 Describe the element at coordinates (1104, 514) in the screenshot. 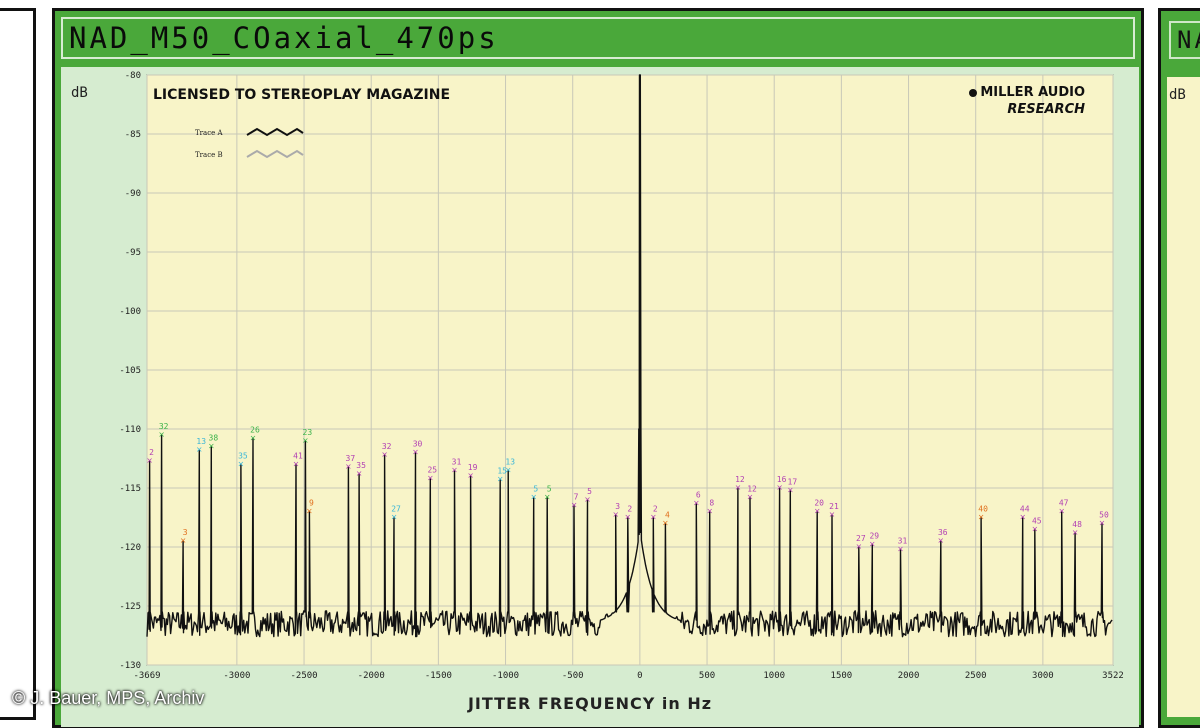

I see `peak-label: 50` at that location.